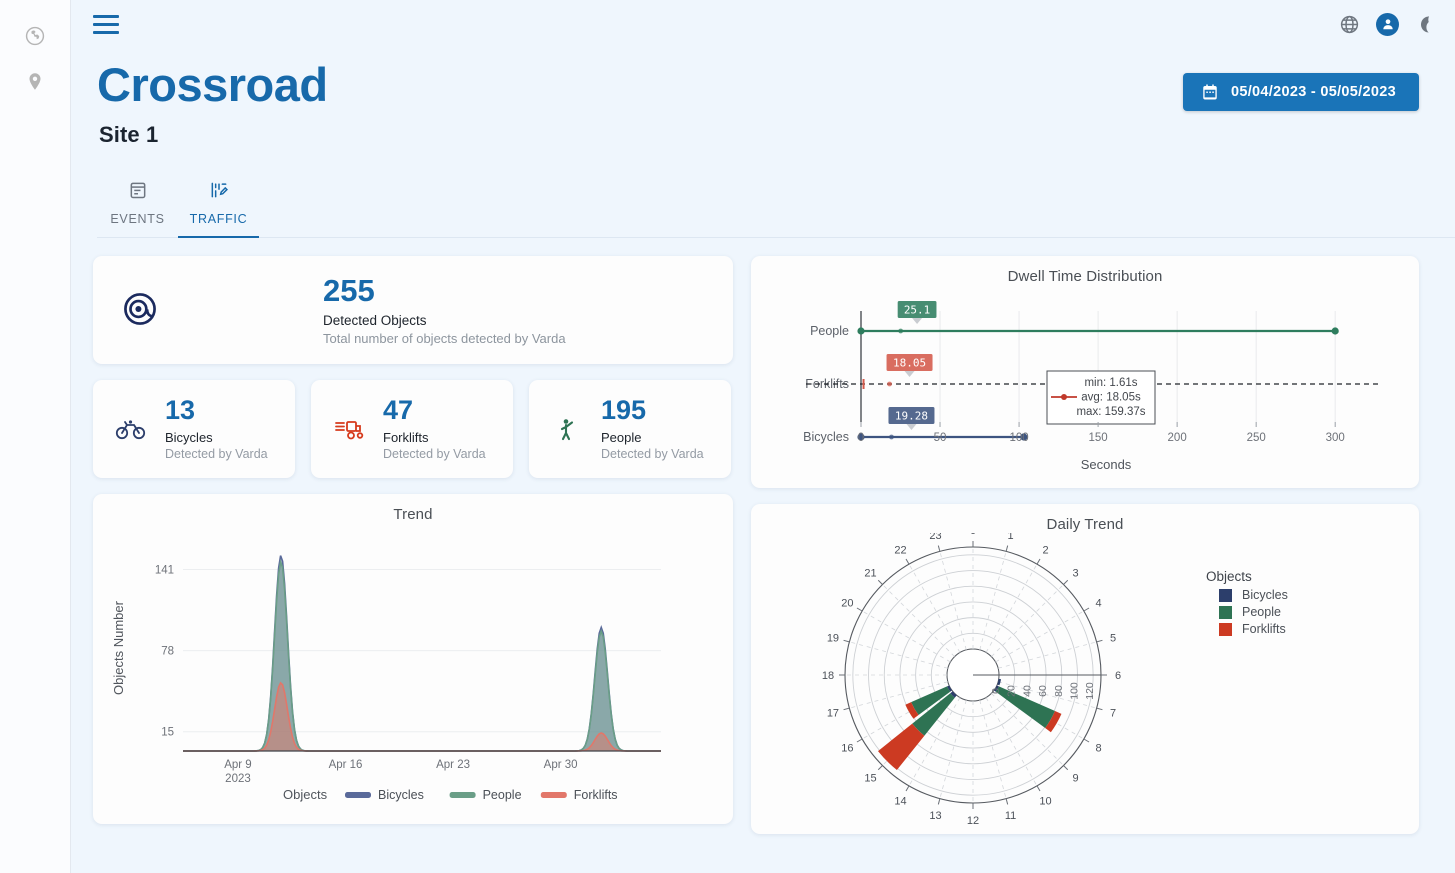  Describe the element at coordinates (375, 321) in the screenshot. I see `kpi-main-name: Detected Objects` at that location.